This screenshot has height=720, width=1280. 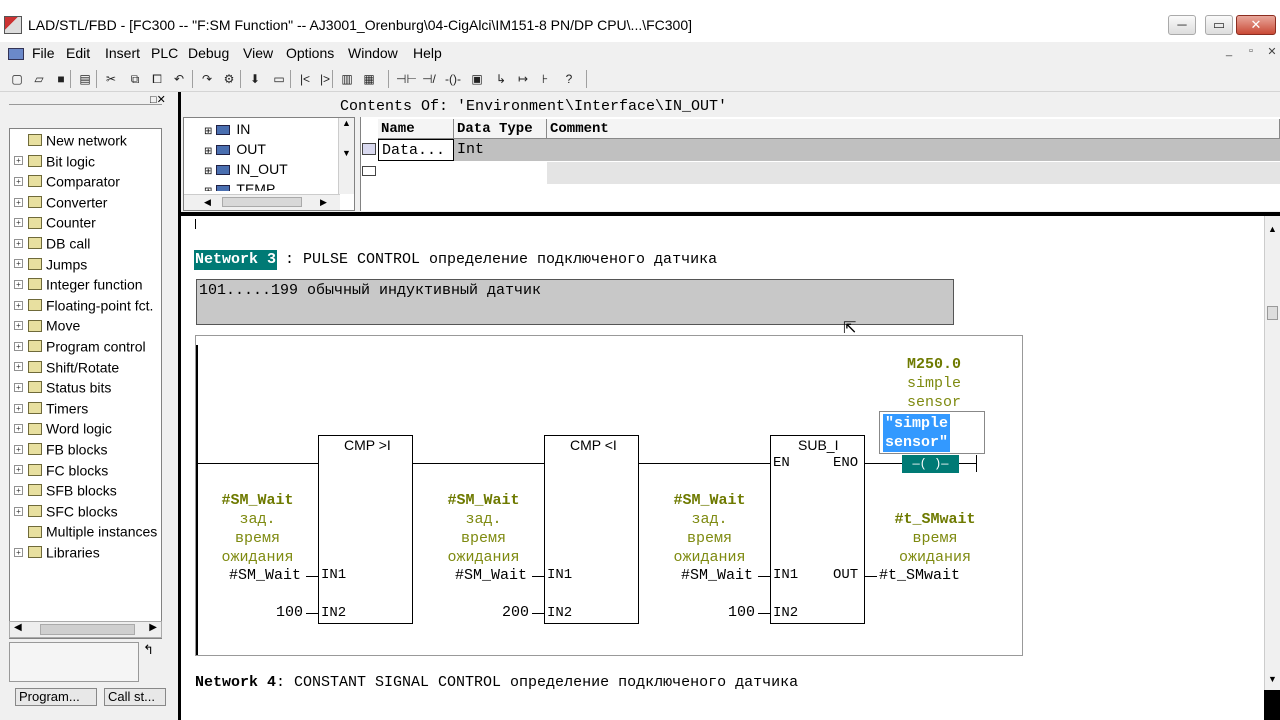 I want to click on menu-plc: PLC, so click(x=164, y=53).